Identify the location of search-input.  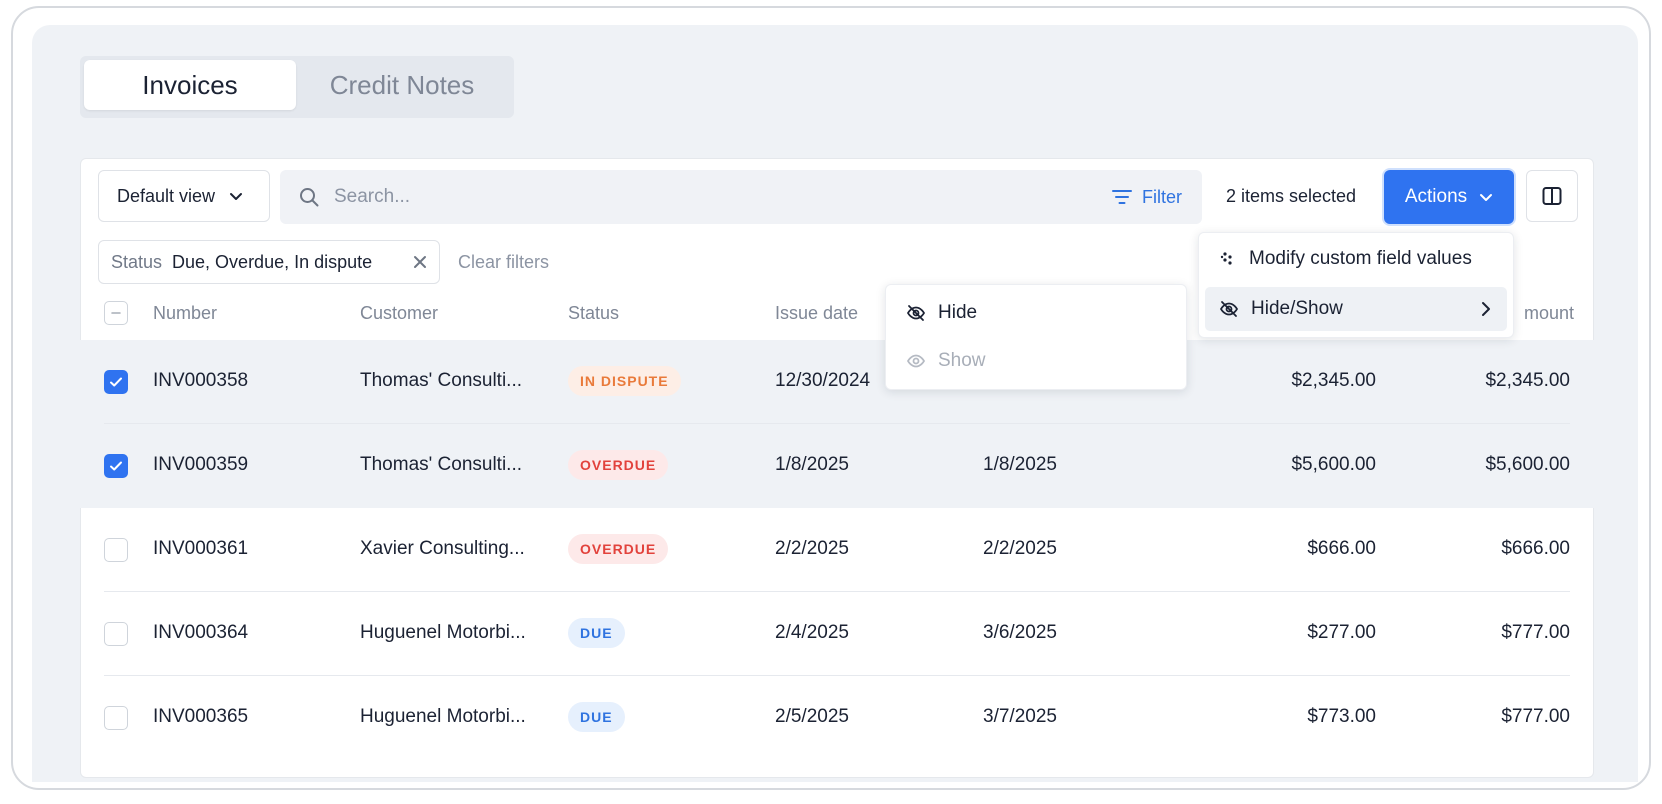
(704, 197).